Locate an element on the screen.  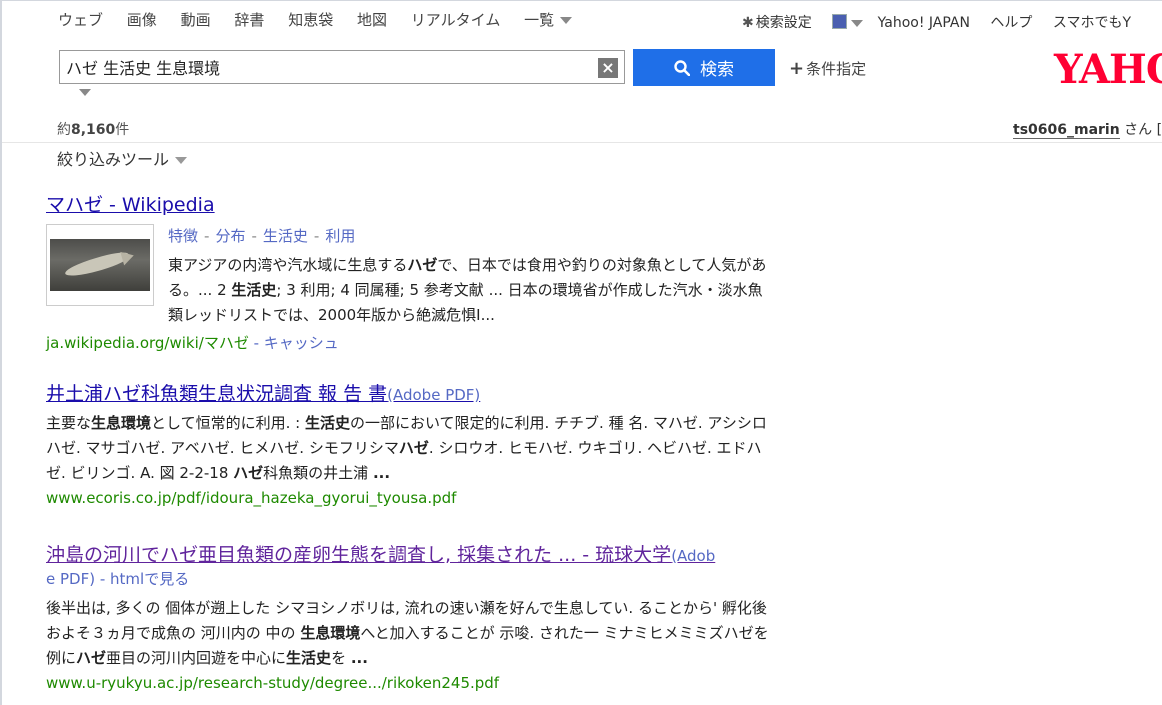
sublink-features: 特徴 is located at coordinates (183, 236).